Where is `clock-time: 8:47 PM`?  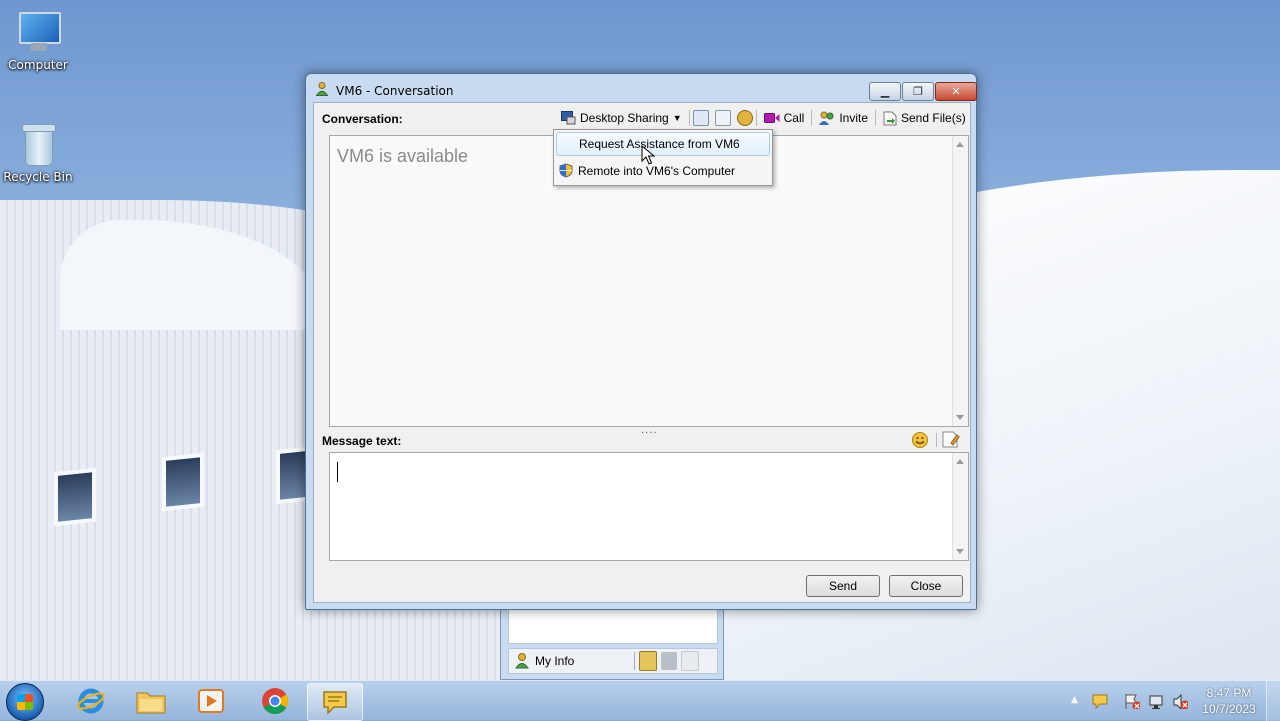 clock-time: 8:47 PM is located at coordinates (1229, 693).